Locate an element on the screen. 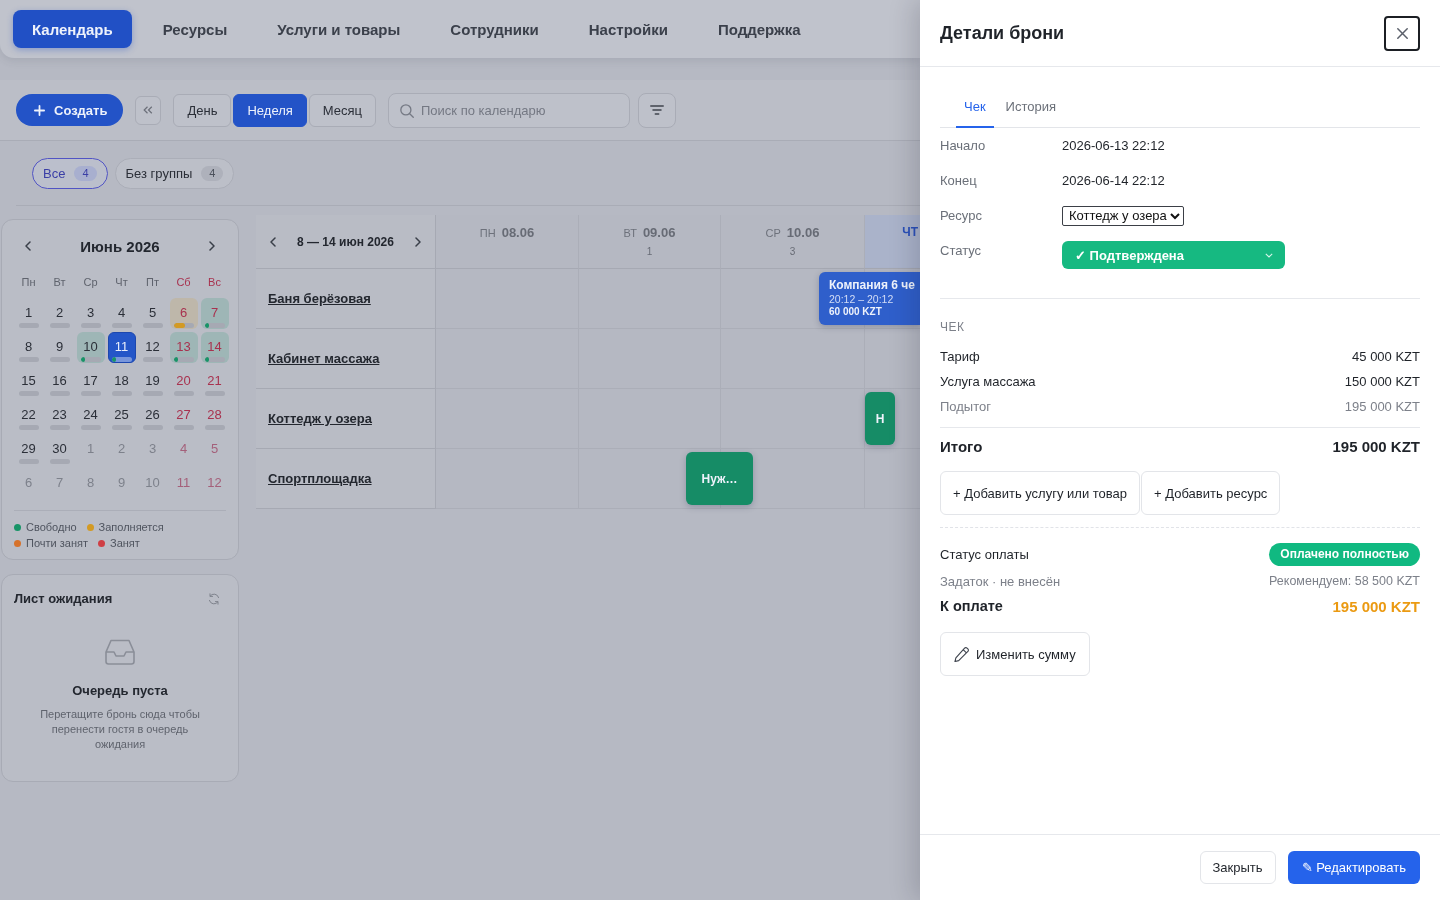 This screenshot has width=1440, height=900. recommended-amount: Рекомендуем: 58 500 KZT is located at coordinates (1344, 581).